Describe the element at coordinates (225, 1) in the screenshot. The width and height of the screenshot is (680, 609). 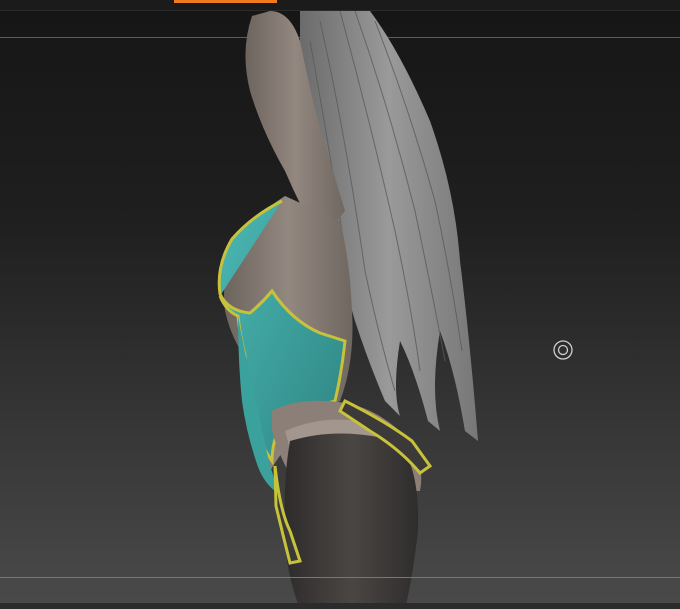
I see `active-tab-indicator` at that location.